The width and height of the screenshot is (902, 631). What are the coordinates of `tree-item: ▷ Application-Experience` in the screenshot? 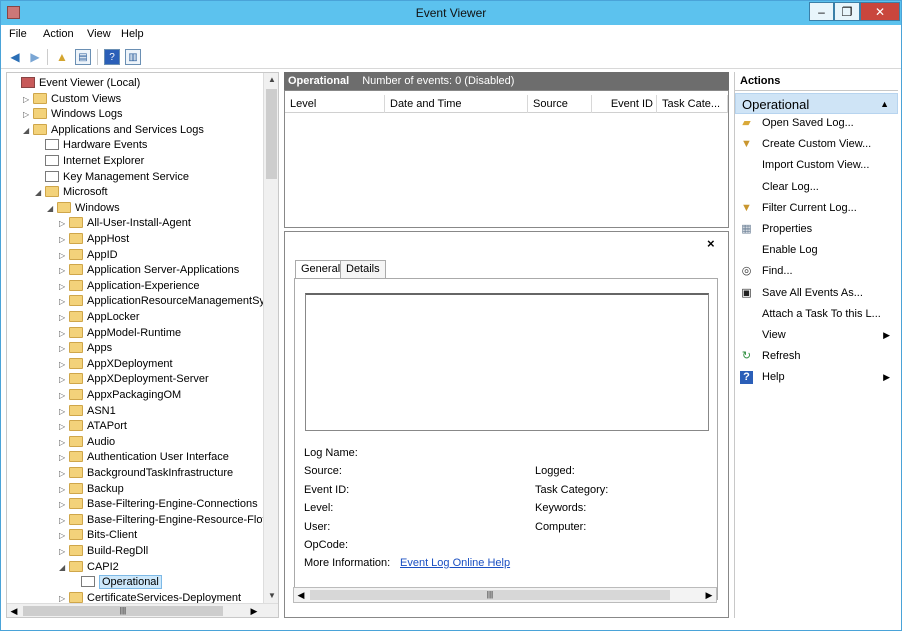 It's located at (129, 286).